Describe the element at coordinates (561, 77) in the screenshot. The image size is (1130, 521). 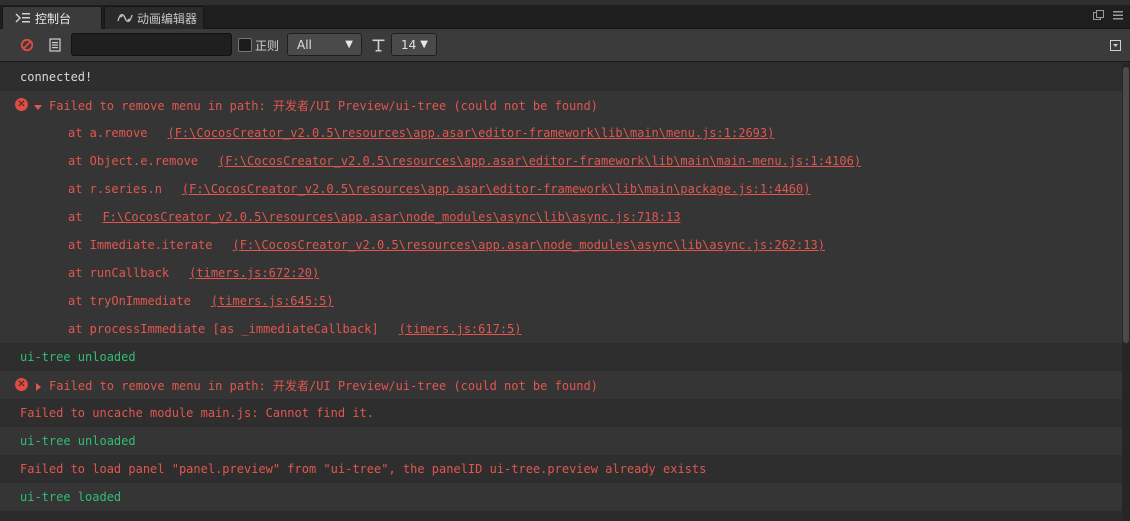
I see `log-entry: connected!` at that location.